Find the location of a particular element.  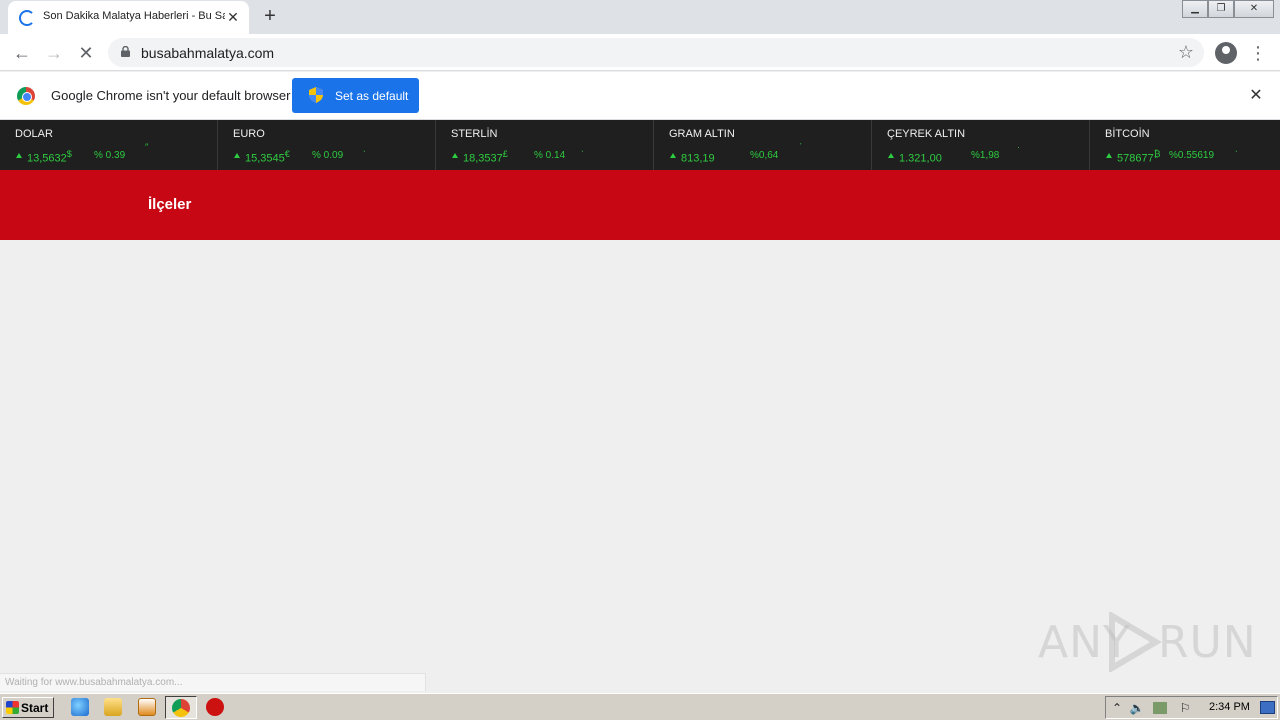

play-triangle-icon is located at coordinates (1135, 642).